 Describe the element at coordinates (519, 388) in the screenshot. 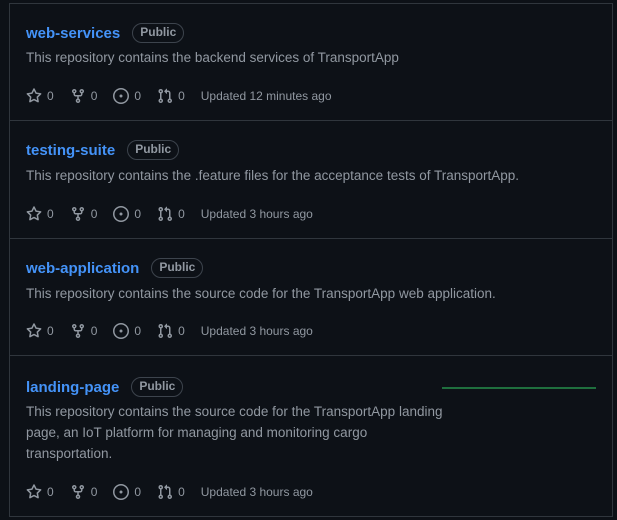

I see `activity-sparkline` at that location.